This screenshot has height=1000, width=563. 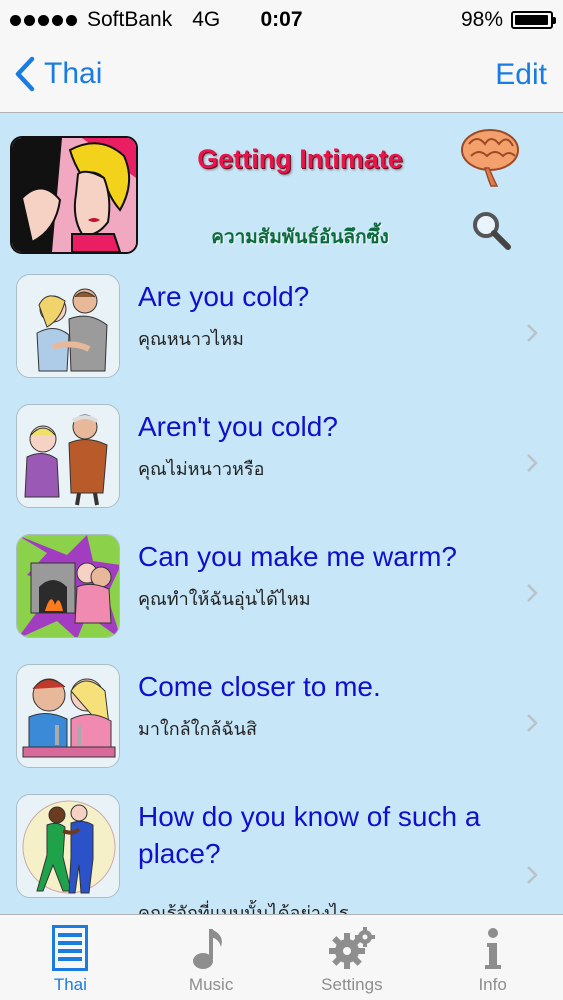 I want to click on list-item: Aren't you cold? คุณไม่หนาวหรือ, so click(x=281, y=459).